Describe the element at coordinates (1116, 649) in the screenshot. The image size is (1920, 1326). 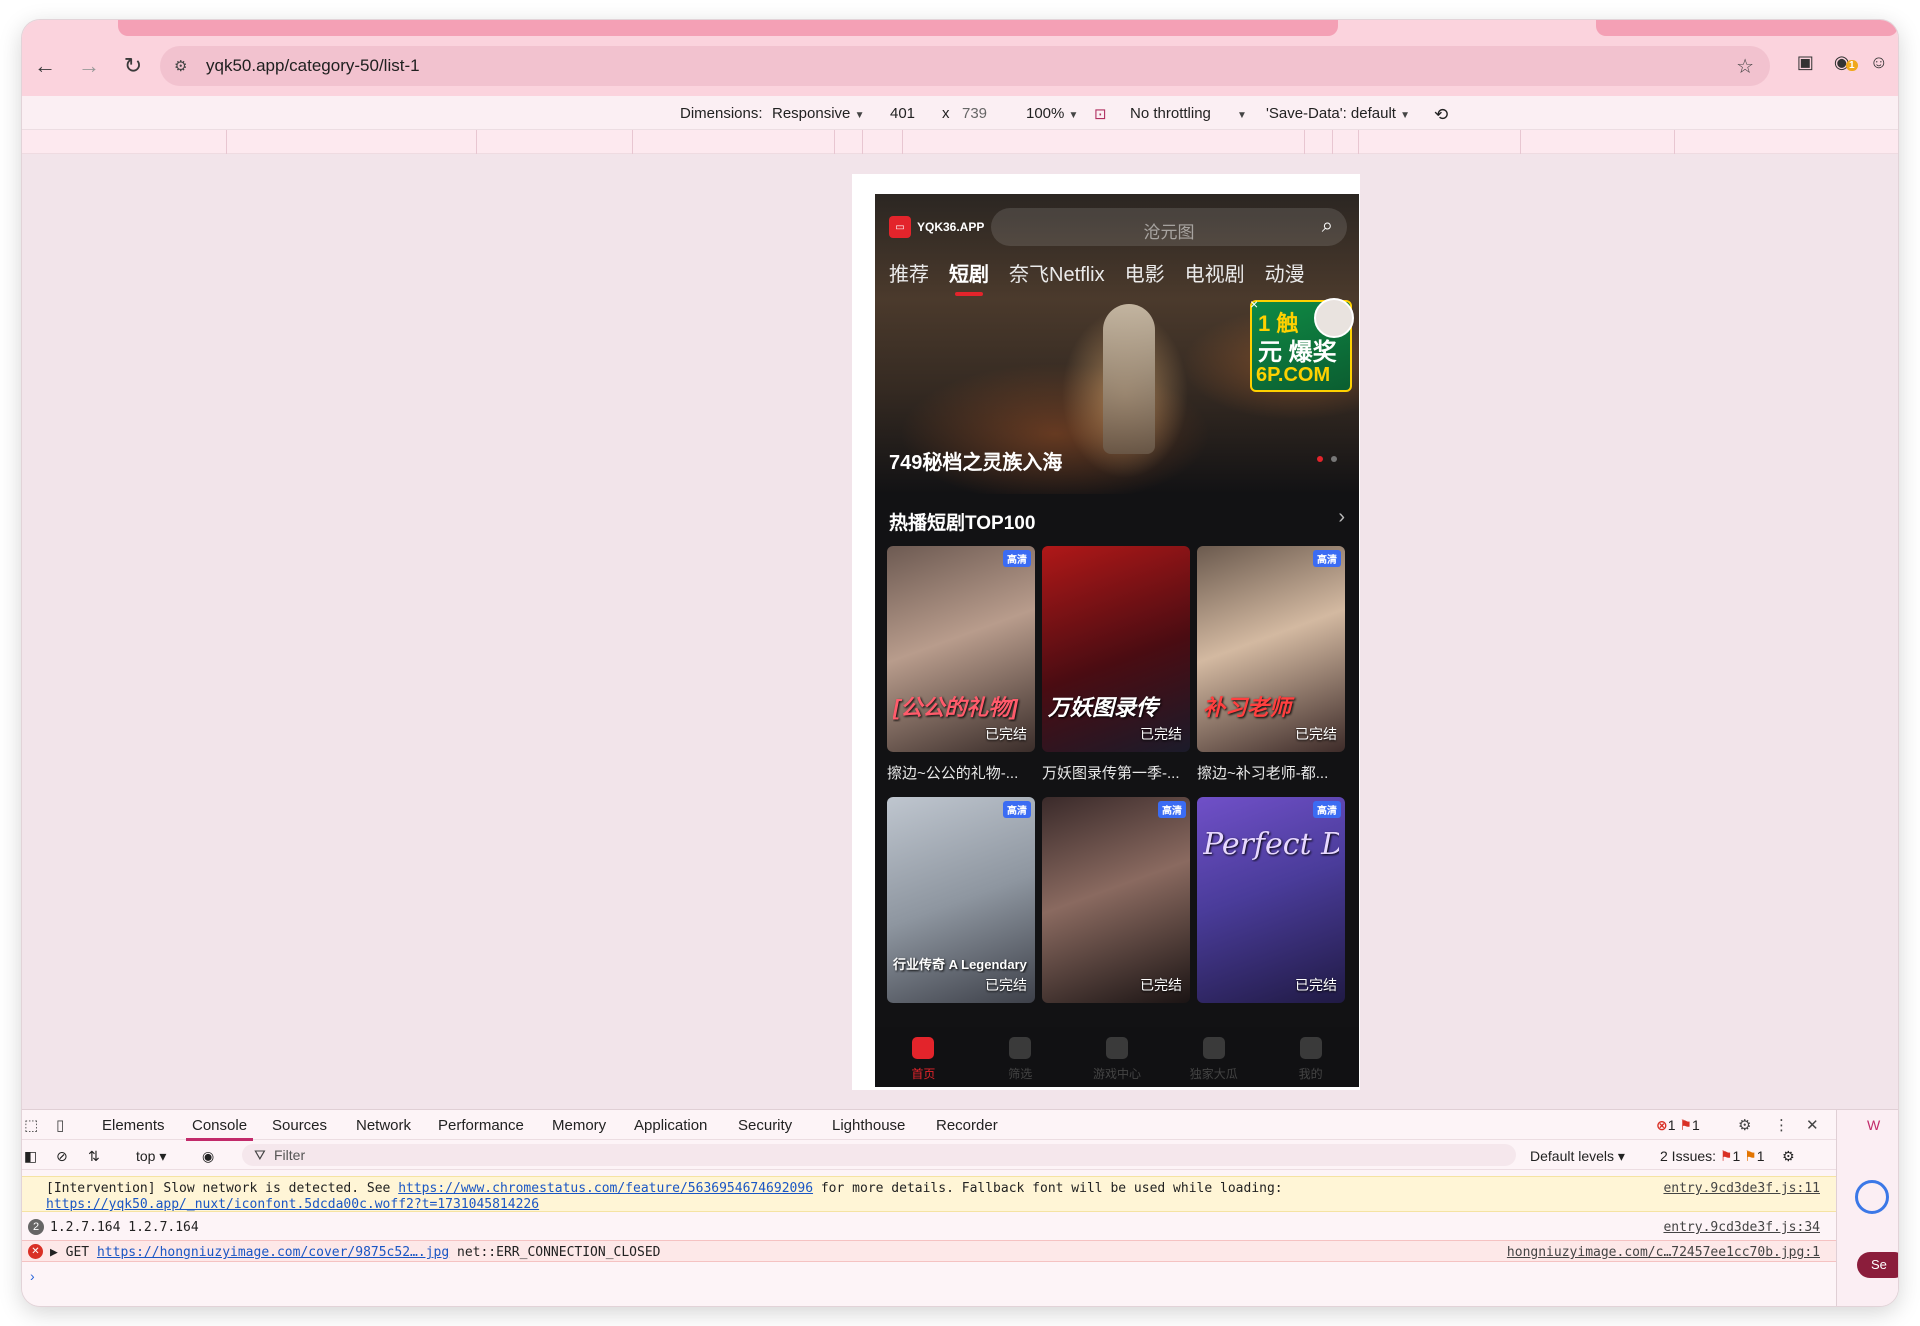
I see `drama-poster: 万妖图录传 已完结` at that location.